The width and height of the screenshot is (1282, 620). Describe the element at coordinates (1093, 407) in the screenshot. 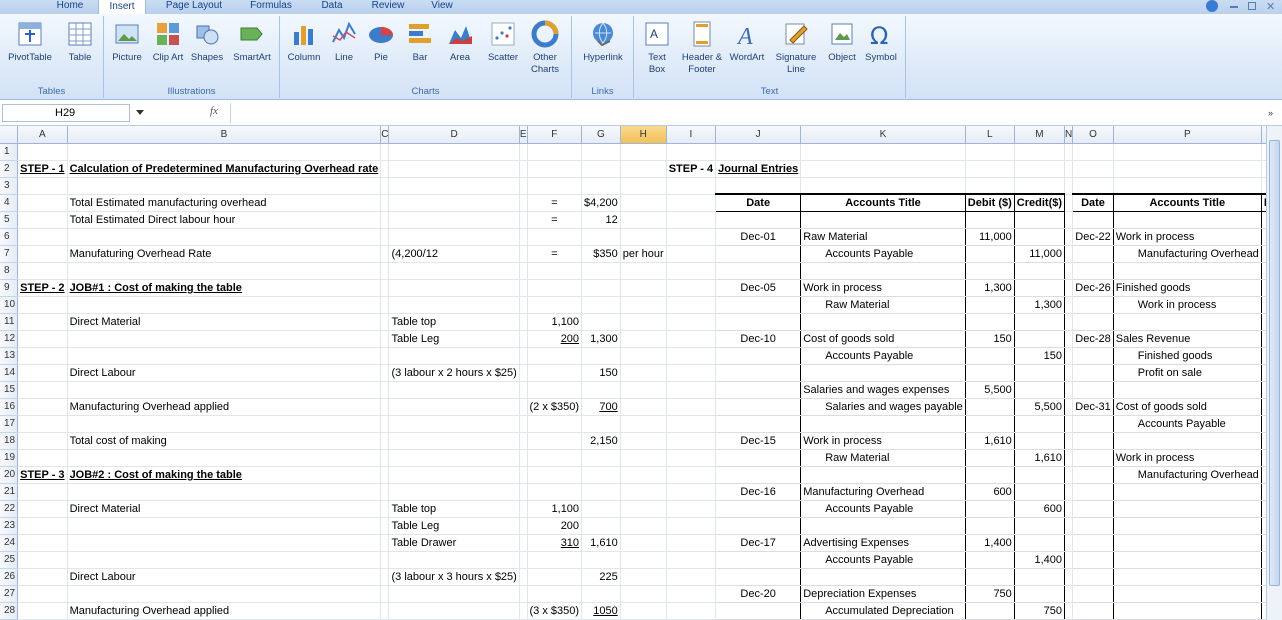

I see `cell: Dec-31` at that location.